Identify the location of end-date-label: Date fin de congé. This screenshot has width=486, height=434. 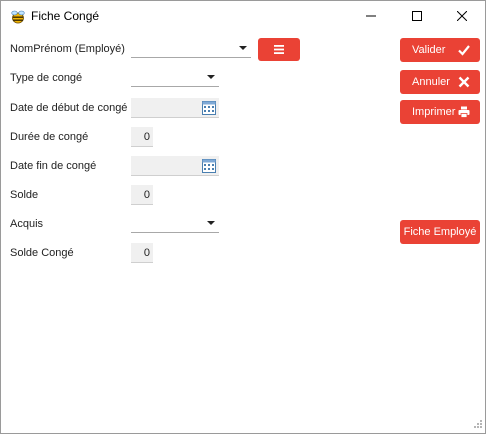
(53, 166).